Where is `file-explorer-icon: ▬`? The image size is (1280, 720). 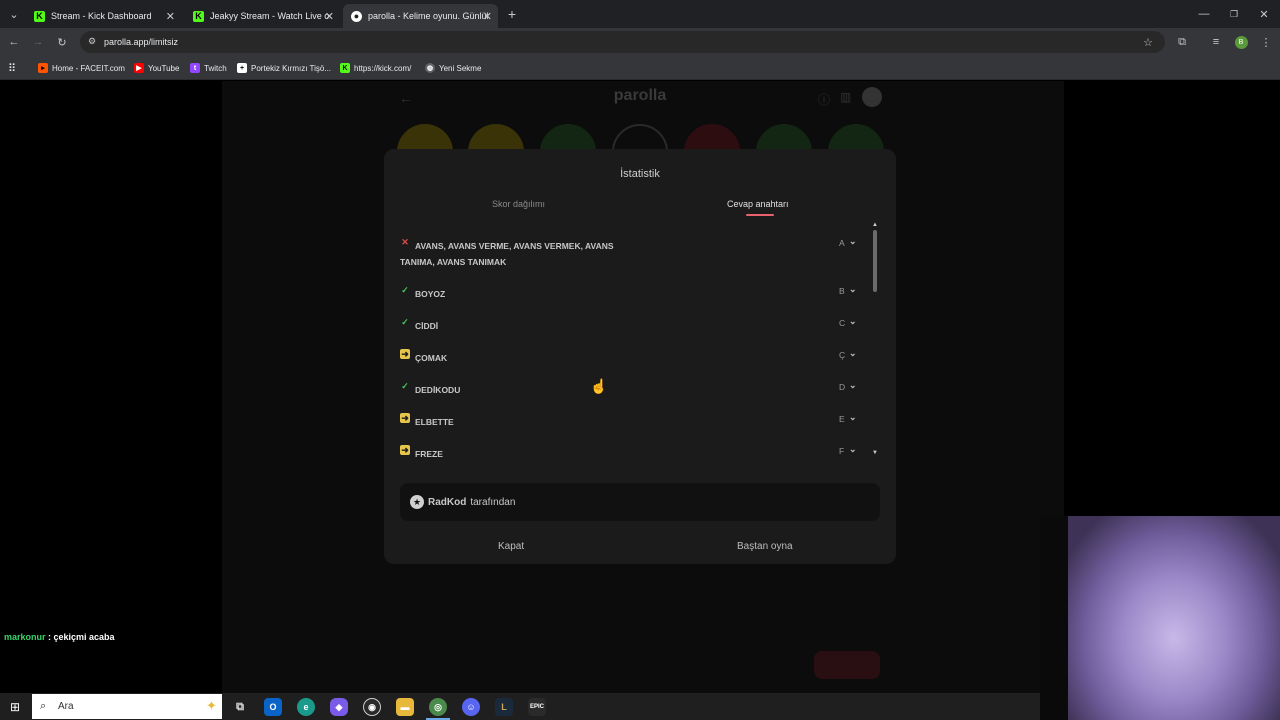
file-explorer-icon: ▬ is located at coordinates (405, 707).